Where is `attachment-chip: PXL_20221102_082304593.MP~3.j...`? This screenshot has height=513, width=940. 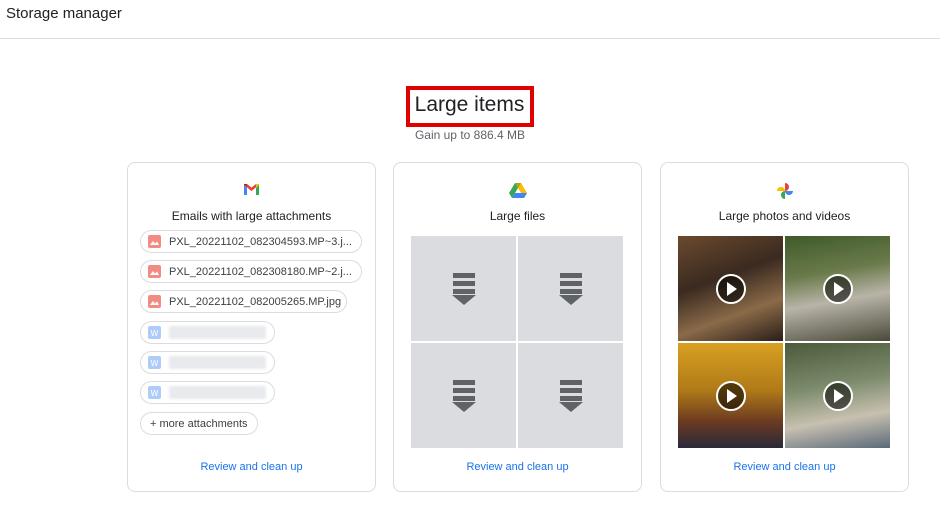 attachment-chip: PXL_20221102_082304593.MP~3.j... is located at coordinates (251, 241).